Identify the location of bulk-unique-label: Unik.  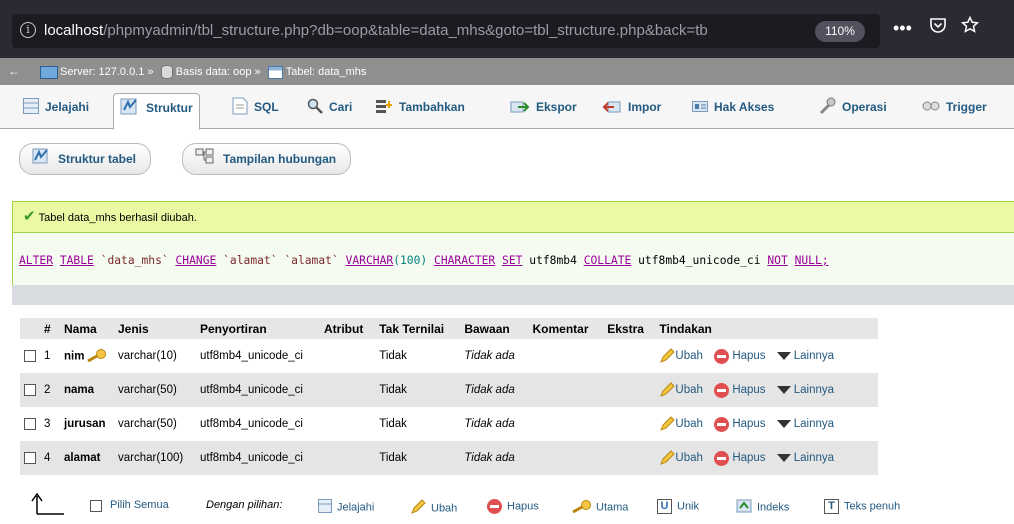
(688, 506).